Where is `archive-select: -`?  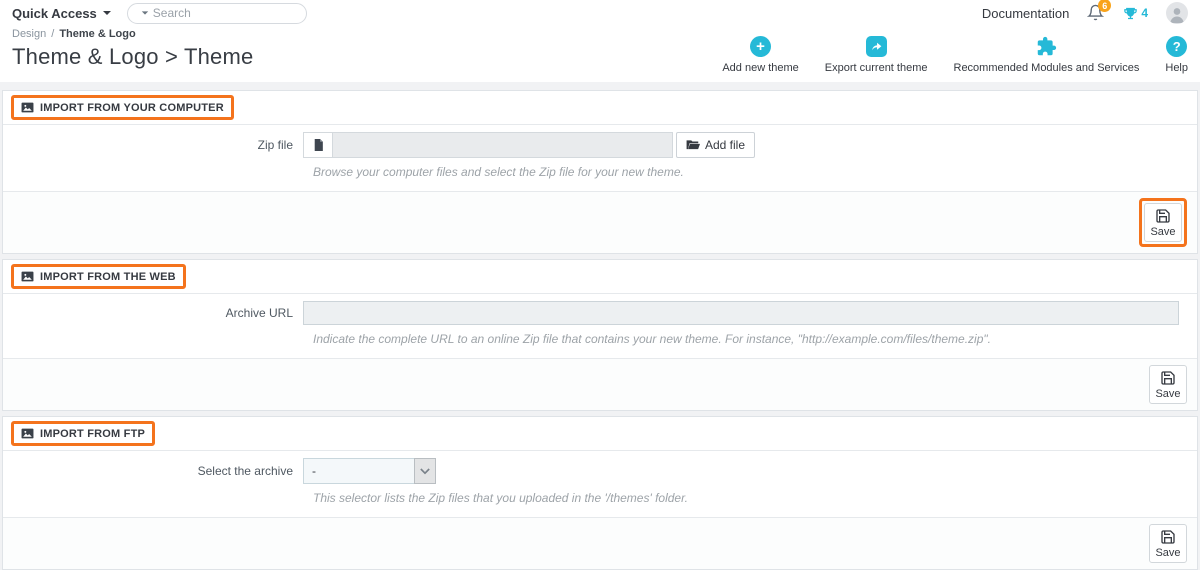 archive-select: - is located at coordinates (369, 471).